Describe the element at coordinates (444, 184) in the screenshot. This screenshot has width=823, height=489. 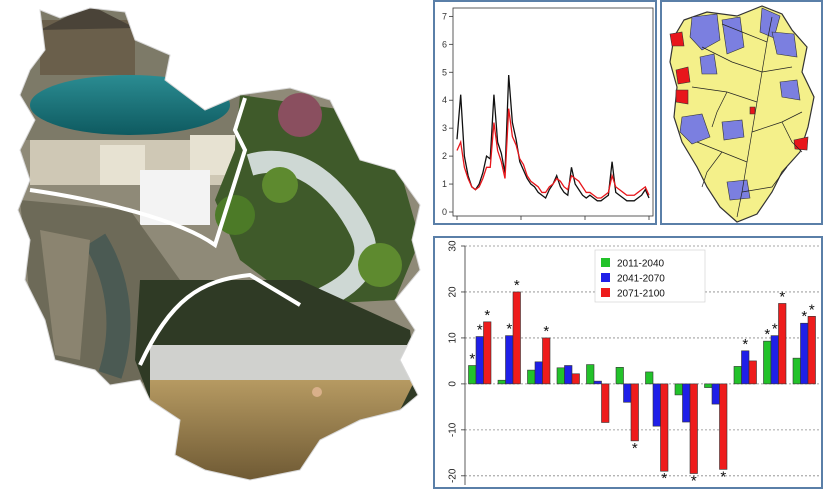
I see `line-y-tick-label: 1` at that location.